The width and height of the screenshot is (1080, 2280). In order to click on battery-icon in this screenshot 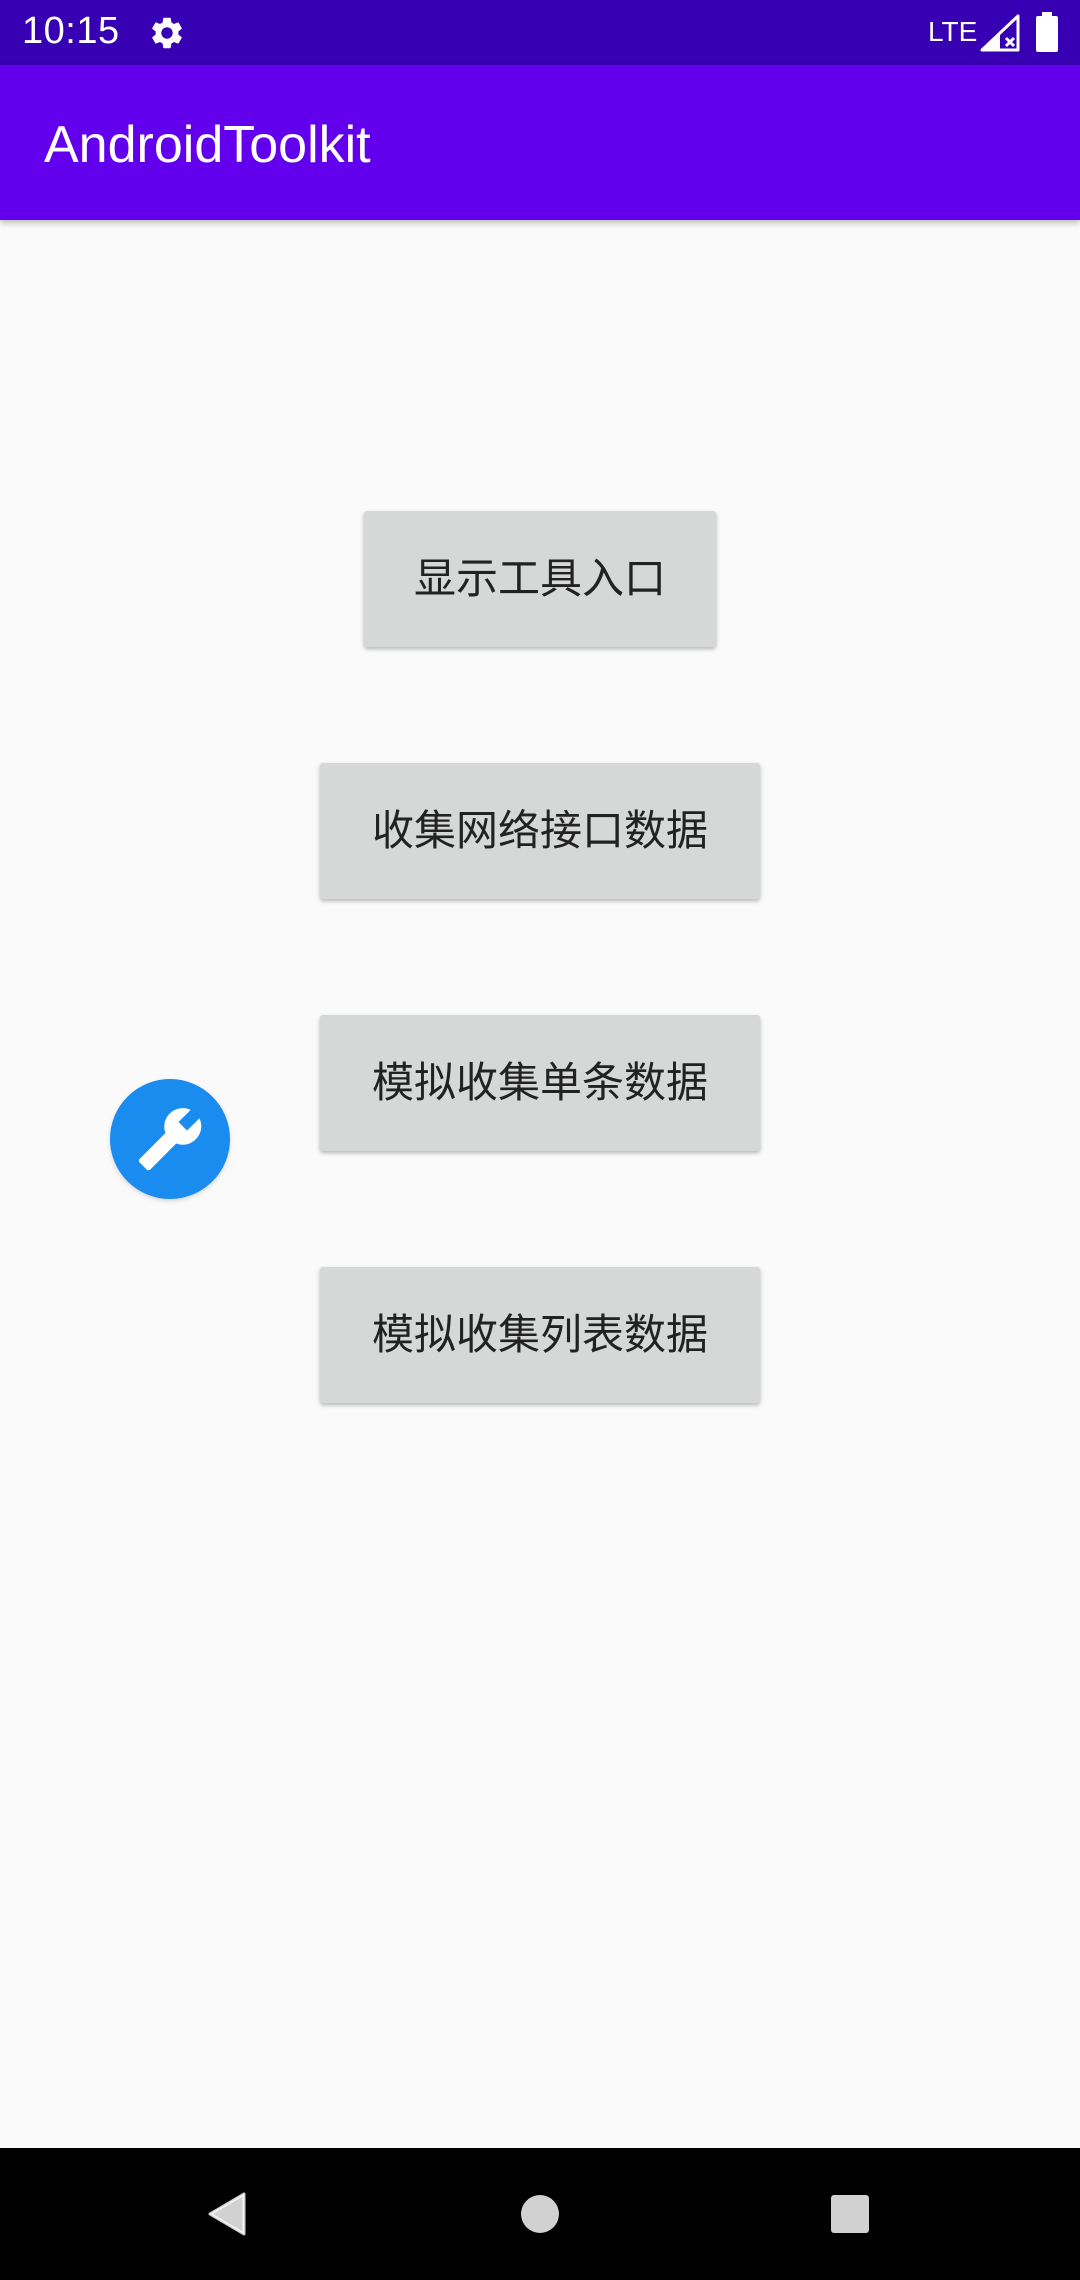, I will do `click(1047, 32)`.